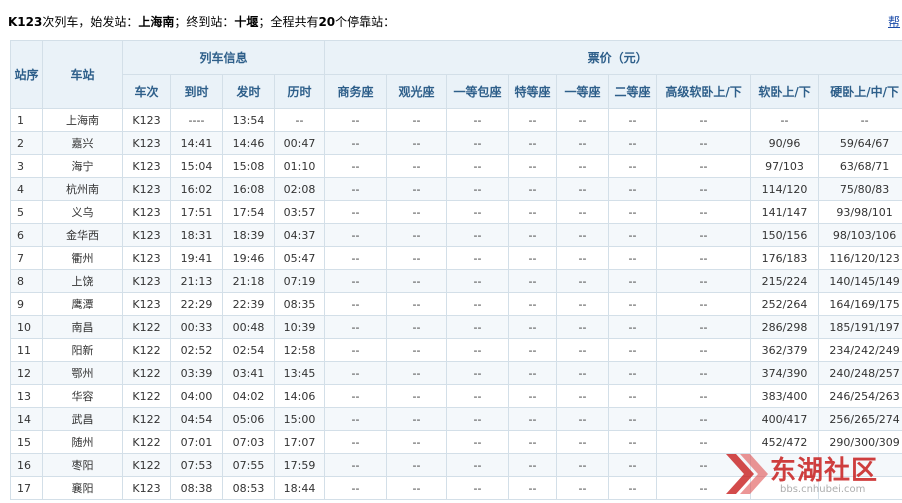 Image resolution: width=902 pixels, height=503 pixels. What do you see at coordinates (196, 465) in the screenshot?
I see `cell-arrive: 07:53` at bounding box center [196, 465].